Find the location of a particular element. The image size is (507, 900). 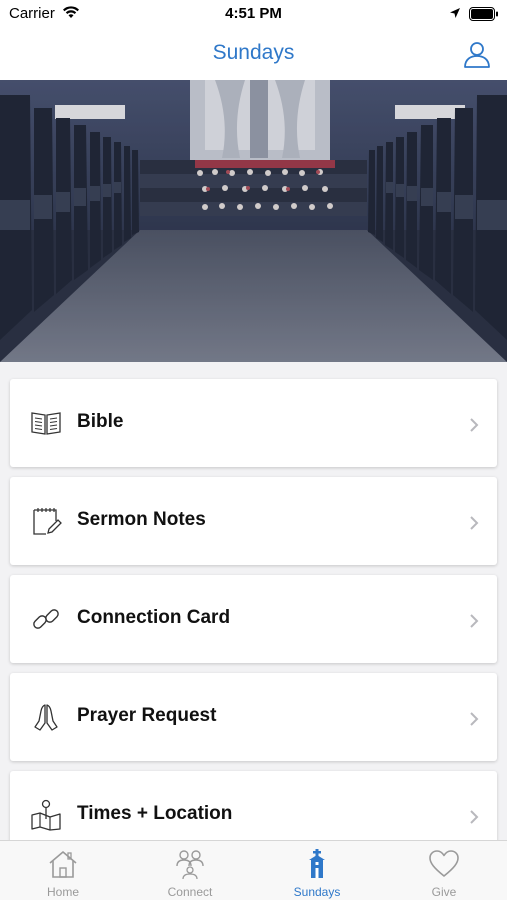

people-icon is located at coordinates (190, 865).